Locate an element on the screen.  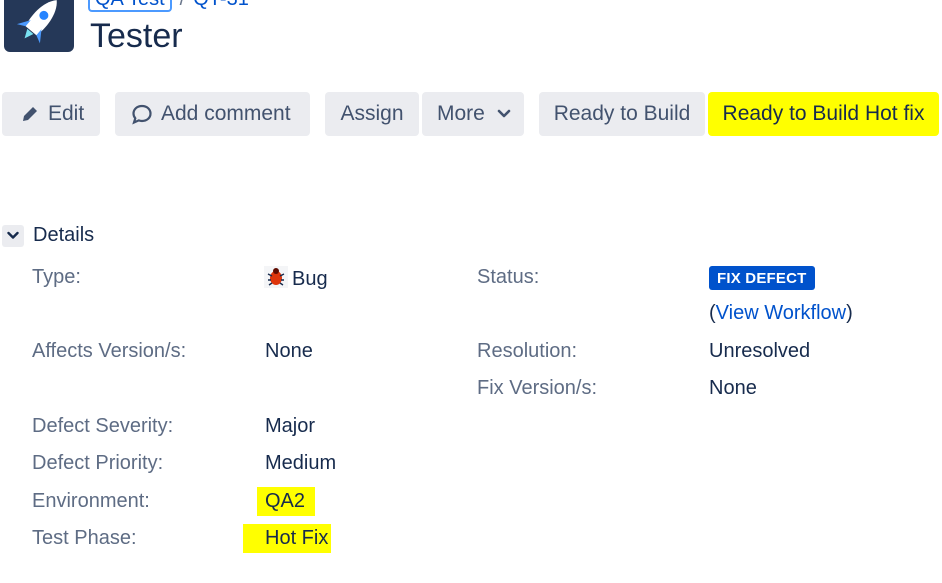
view-workflow: (View Workflow) is located at coordinates (781, 313).